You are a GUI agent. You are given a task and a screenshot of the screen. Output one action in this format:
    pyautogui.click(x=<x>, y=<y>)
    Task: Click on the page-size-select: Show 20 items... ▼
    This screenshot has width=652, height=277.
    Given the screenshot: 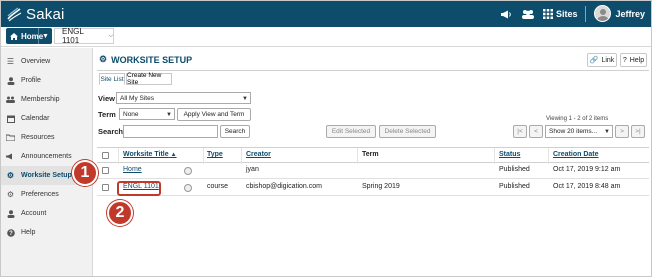 What is the action you would take?
    pyautogui.click(x=579, y=131)
    